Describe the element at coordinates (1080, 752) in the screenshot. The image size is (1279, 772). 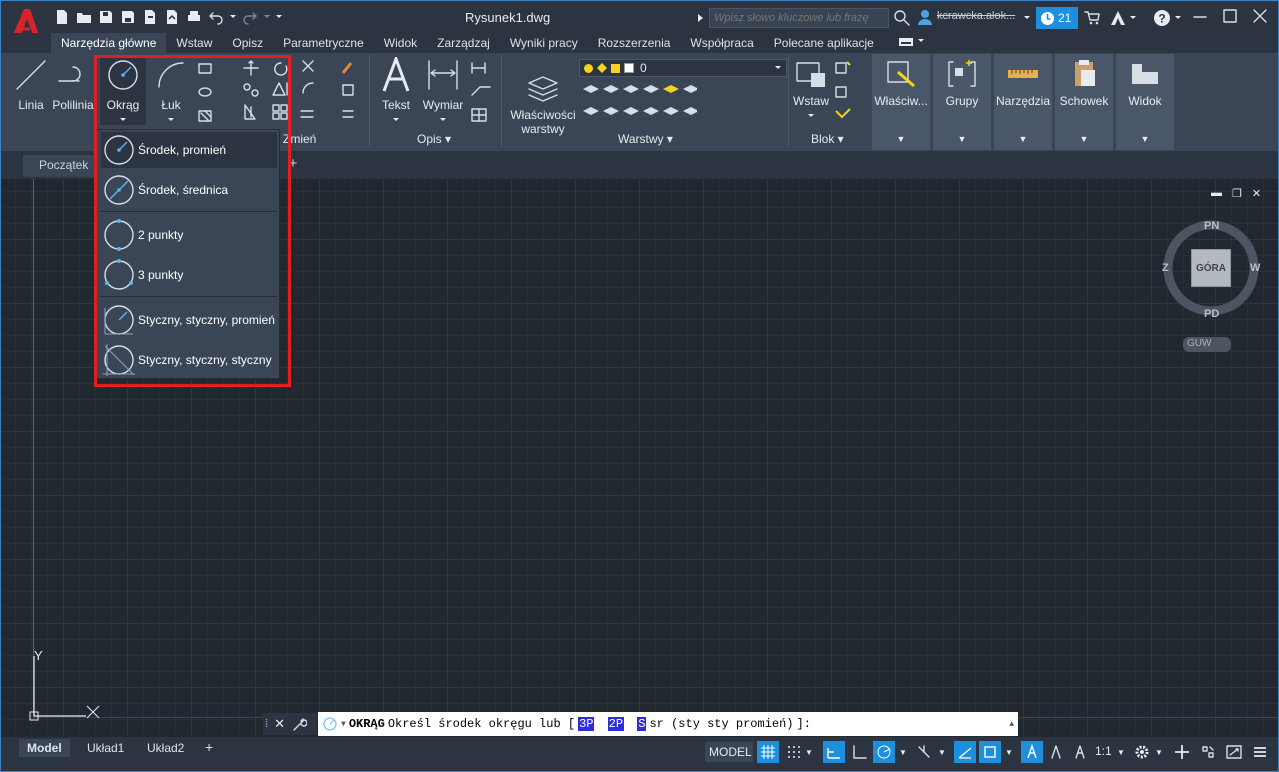
I see `annotation-scale-icon` at that location.